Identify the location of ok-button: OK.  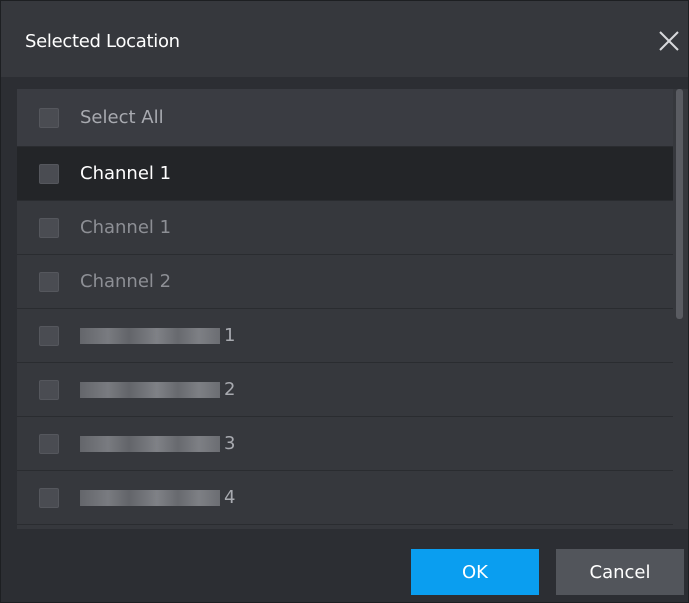
(475, 572).